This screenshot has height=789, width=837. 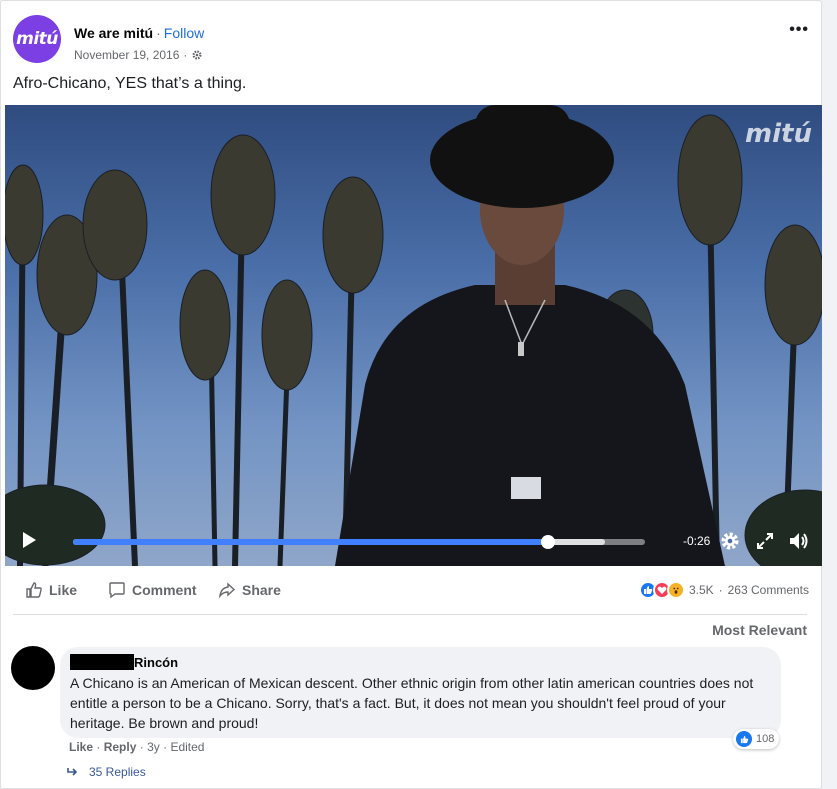 I want to click on wow-reaction-icon, so click(x=675, y=590).